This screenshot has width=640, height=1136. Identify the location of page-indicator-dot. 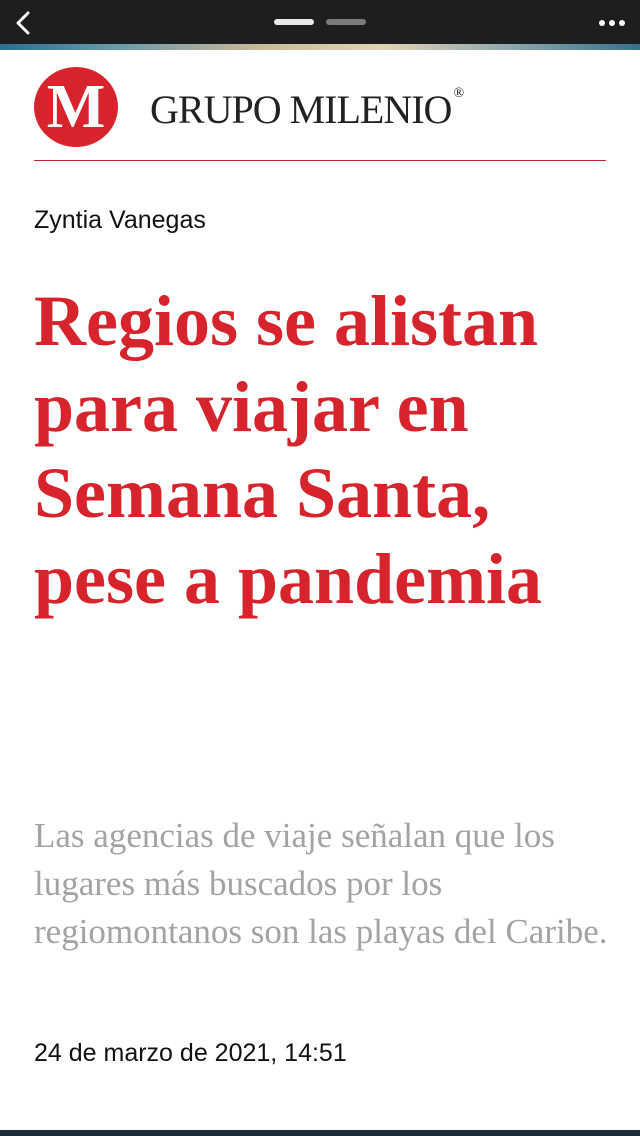
(346, 22).